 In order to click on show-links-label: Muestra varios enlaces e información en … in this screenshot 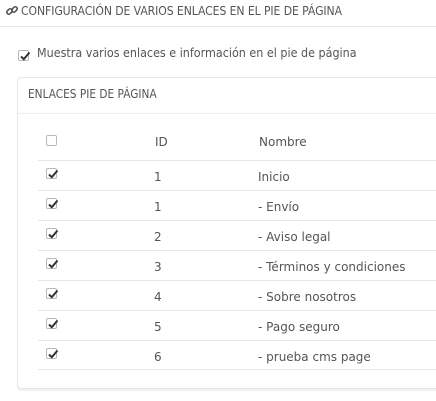, I will do `click(197, 53)`.